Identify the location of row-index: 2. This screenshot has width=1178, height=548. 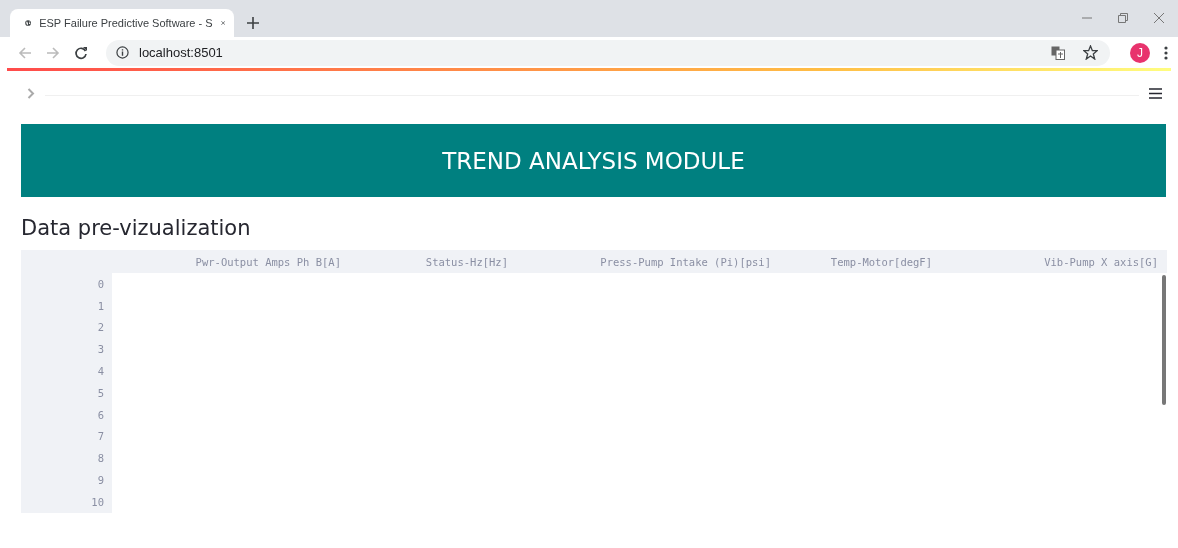
(100, 328).